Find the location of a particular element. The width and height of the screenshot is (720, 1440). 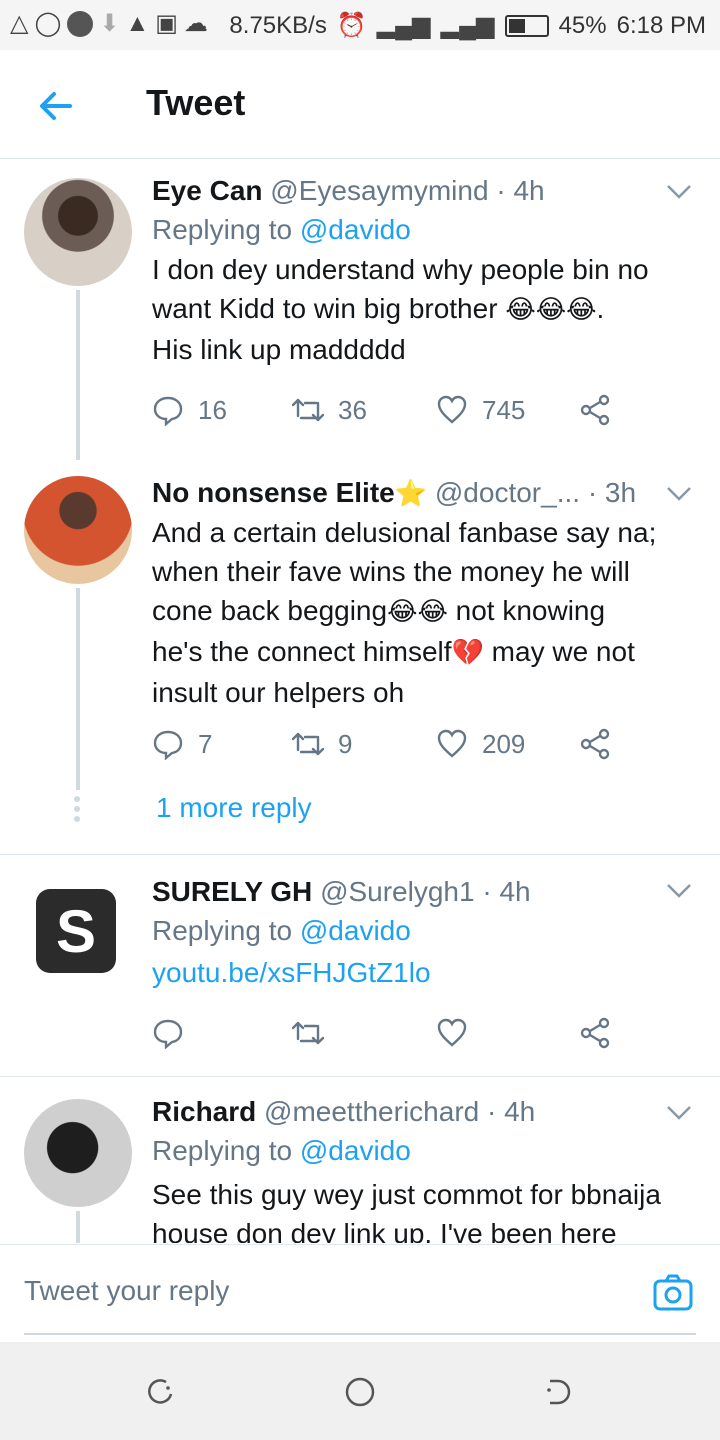

reply-count: 7 is located at coordinates (205, 743).